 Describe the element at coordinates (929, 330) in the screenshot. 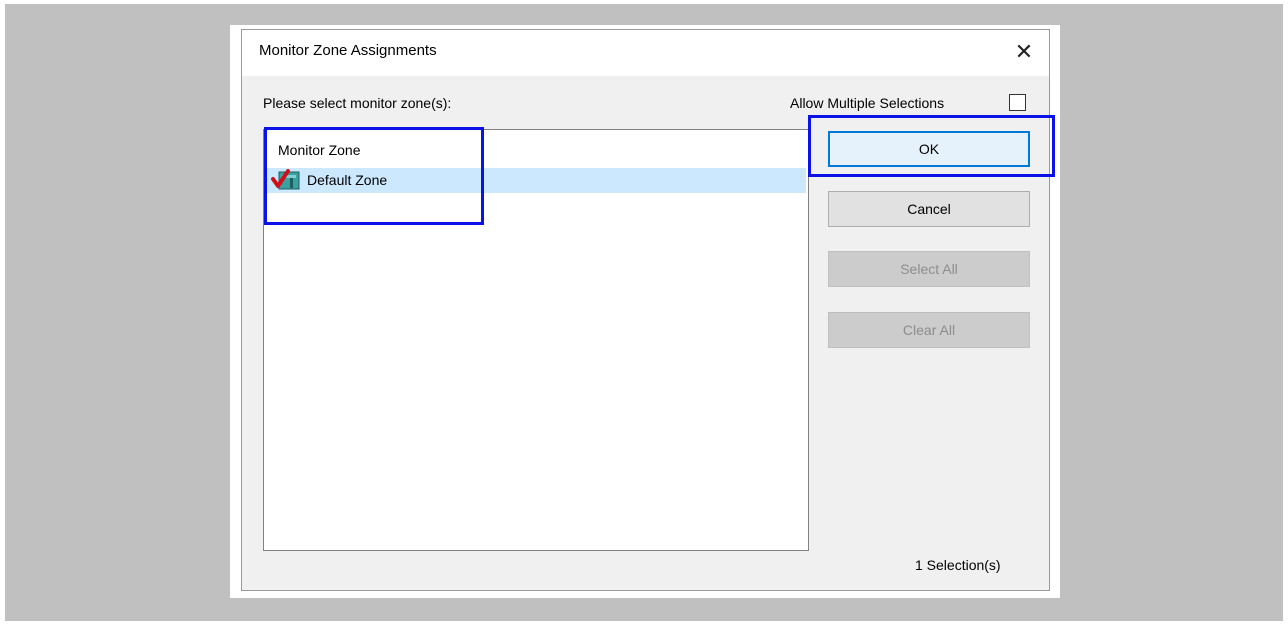

I see `clear-all-button: Clear All` at that location.